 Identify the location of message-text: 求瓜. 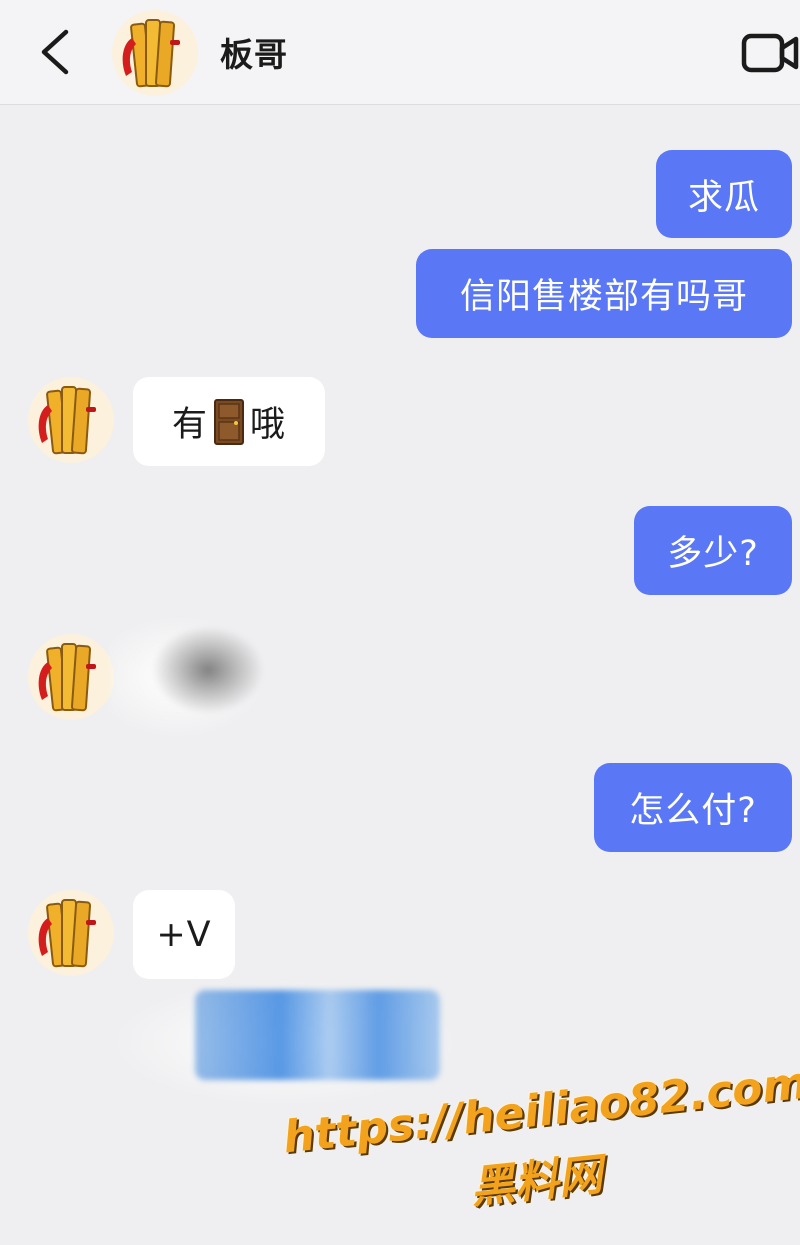
(723, 197).